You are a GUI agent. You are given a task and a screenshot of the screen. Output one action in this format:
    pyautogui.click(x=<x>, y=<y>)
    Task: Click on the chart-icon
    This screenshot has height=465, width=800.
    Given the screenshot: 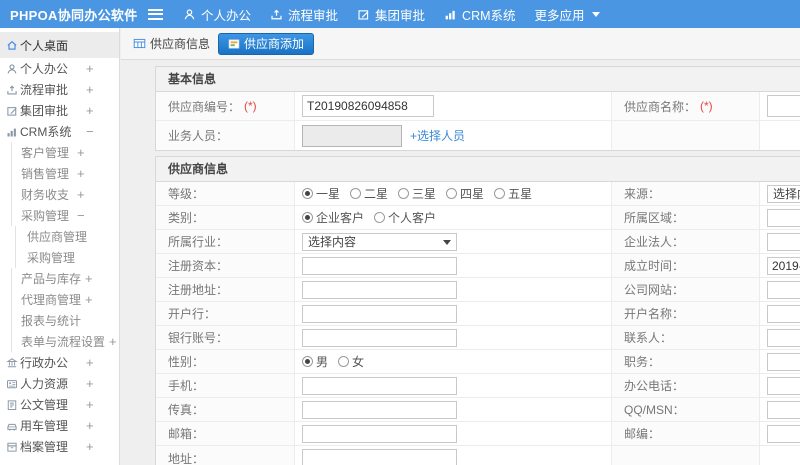 What is the action you would take?
    pyautogui.click(x=450, y=14)
    